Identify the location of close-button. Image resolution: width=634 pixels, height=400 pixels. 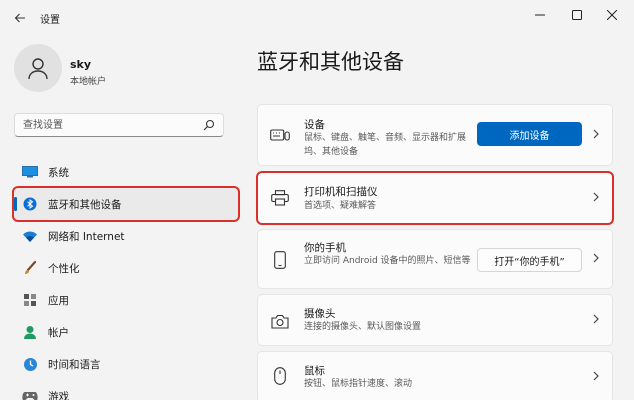
(612, 15).